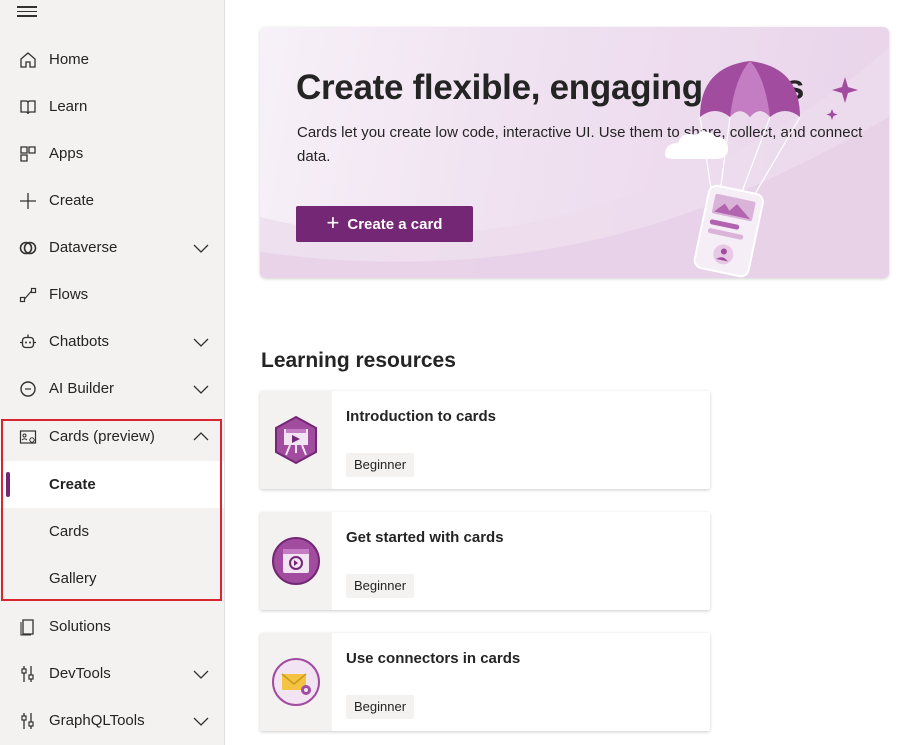 The width and height of the screenshot is (903, 745). What do you see at coordinates (28, 721) in the screenshot?
I see `graphqltools-icon` at bounding box center [28, 721].